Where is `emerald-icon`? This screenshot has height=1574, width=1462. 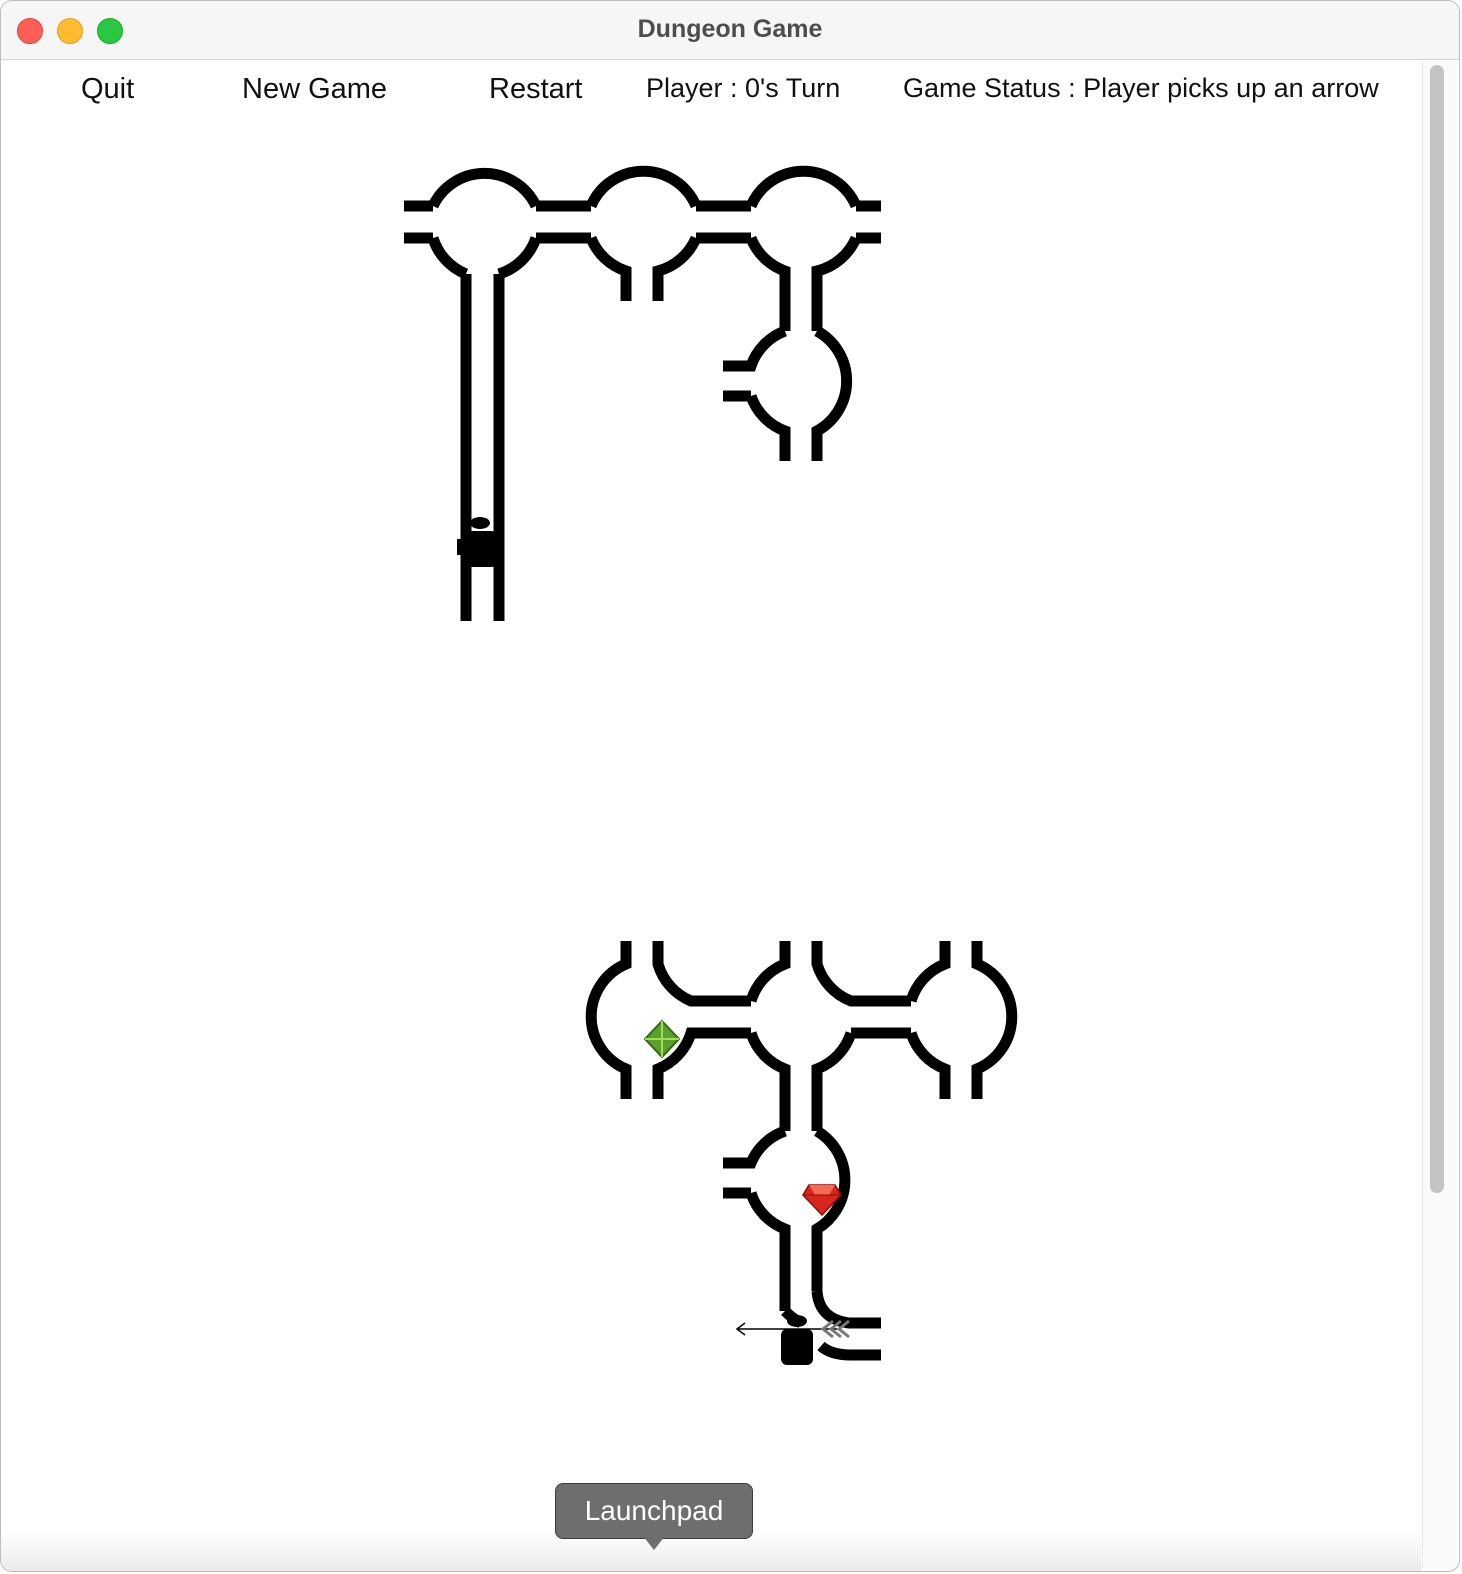
emerald-icon is located at coordinates (662, 1039).